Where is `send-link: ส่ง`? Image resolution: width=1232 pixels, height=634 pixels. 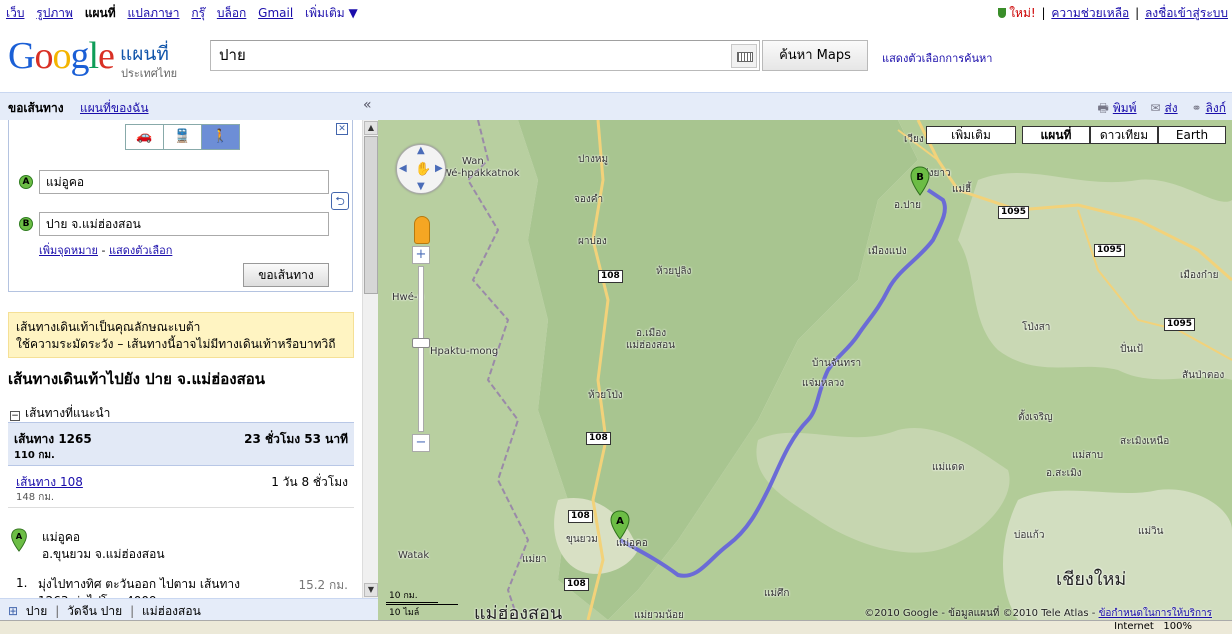
send-link: ส่ง is located at coordinates (1170, 108).